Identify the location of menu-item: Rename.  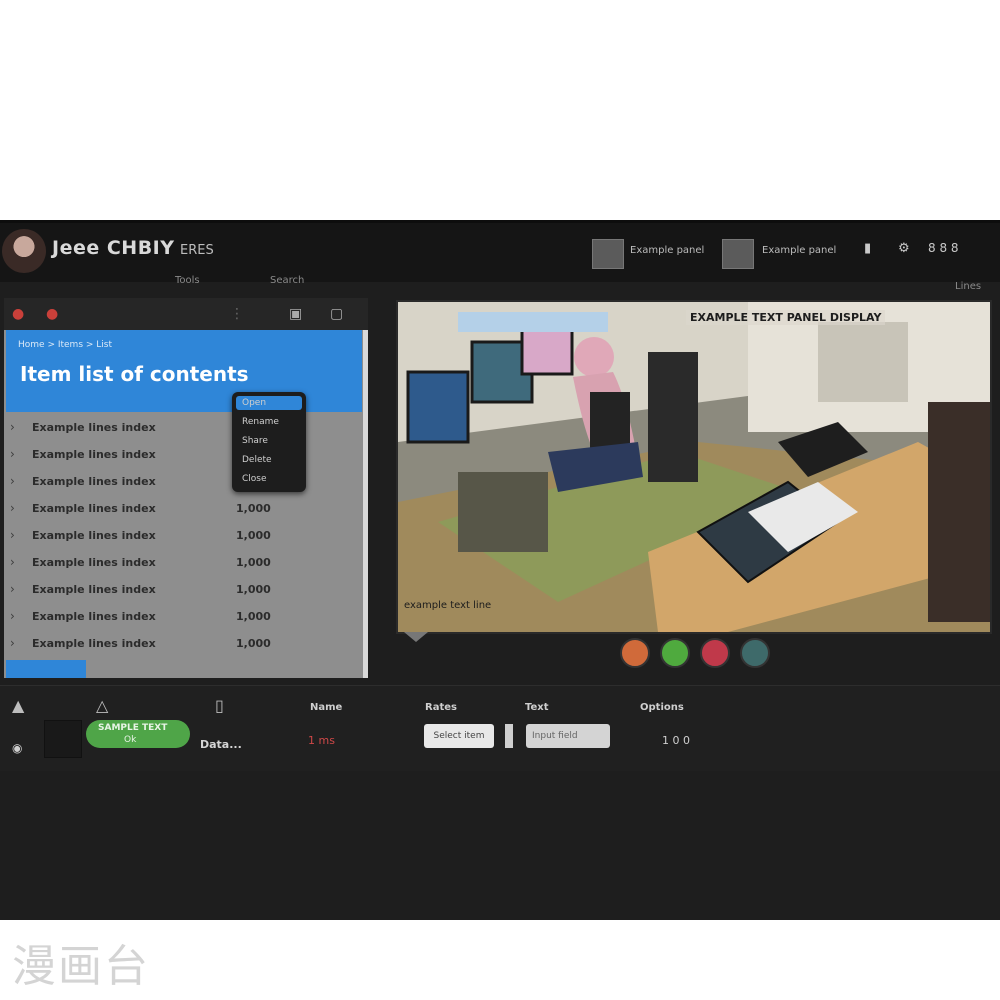
(260, 422).